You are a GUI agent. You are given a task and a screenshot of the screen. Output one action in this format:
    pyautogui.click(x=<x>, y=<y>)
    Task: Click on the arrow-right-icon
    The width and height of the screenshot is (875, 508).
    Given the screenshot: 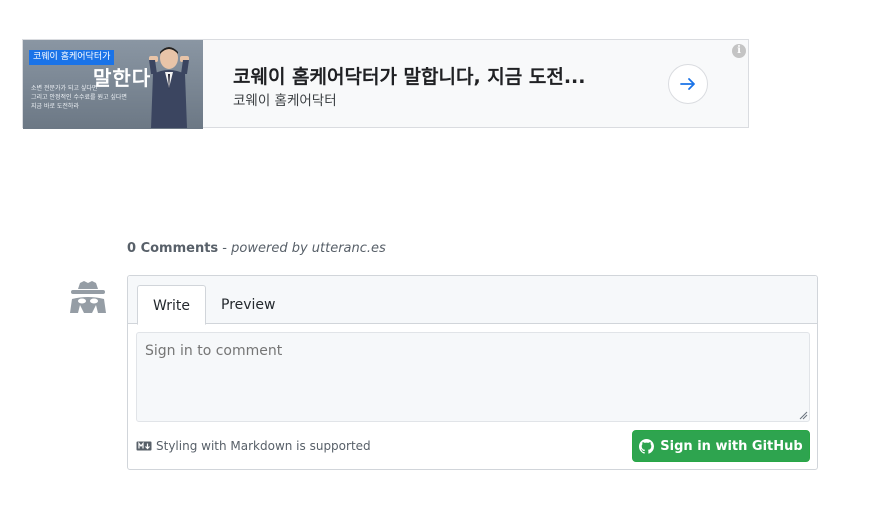 What is the action you would take?
    pyautogui.click(x=687, y=84)
    